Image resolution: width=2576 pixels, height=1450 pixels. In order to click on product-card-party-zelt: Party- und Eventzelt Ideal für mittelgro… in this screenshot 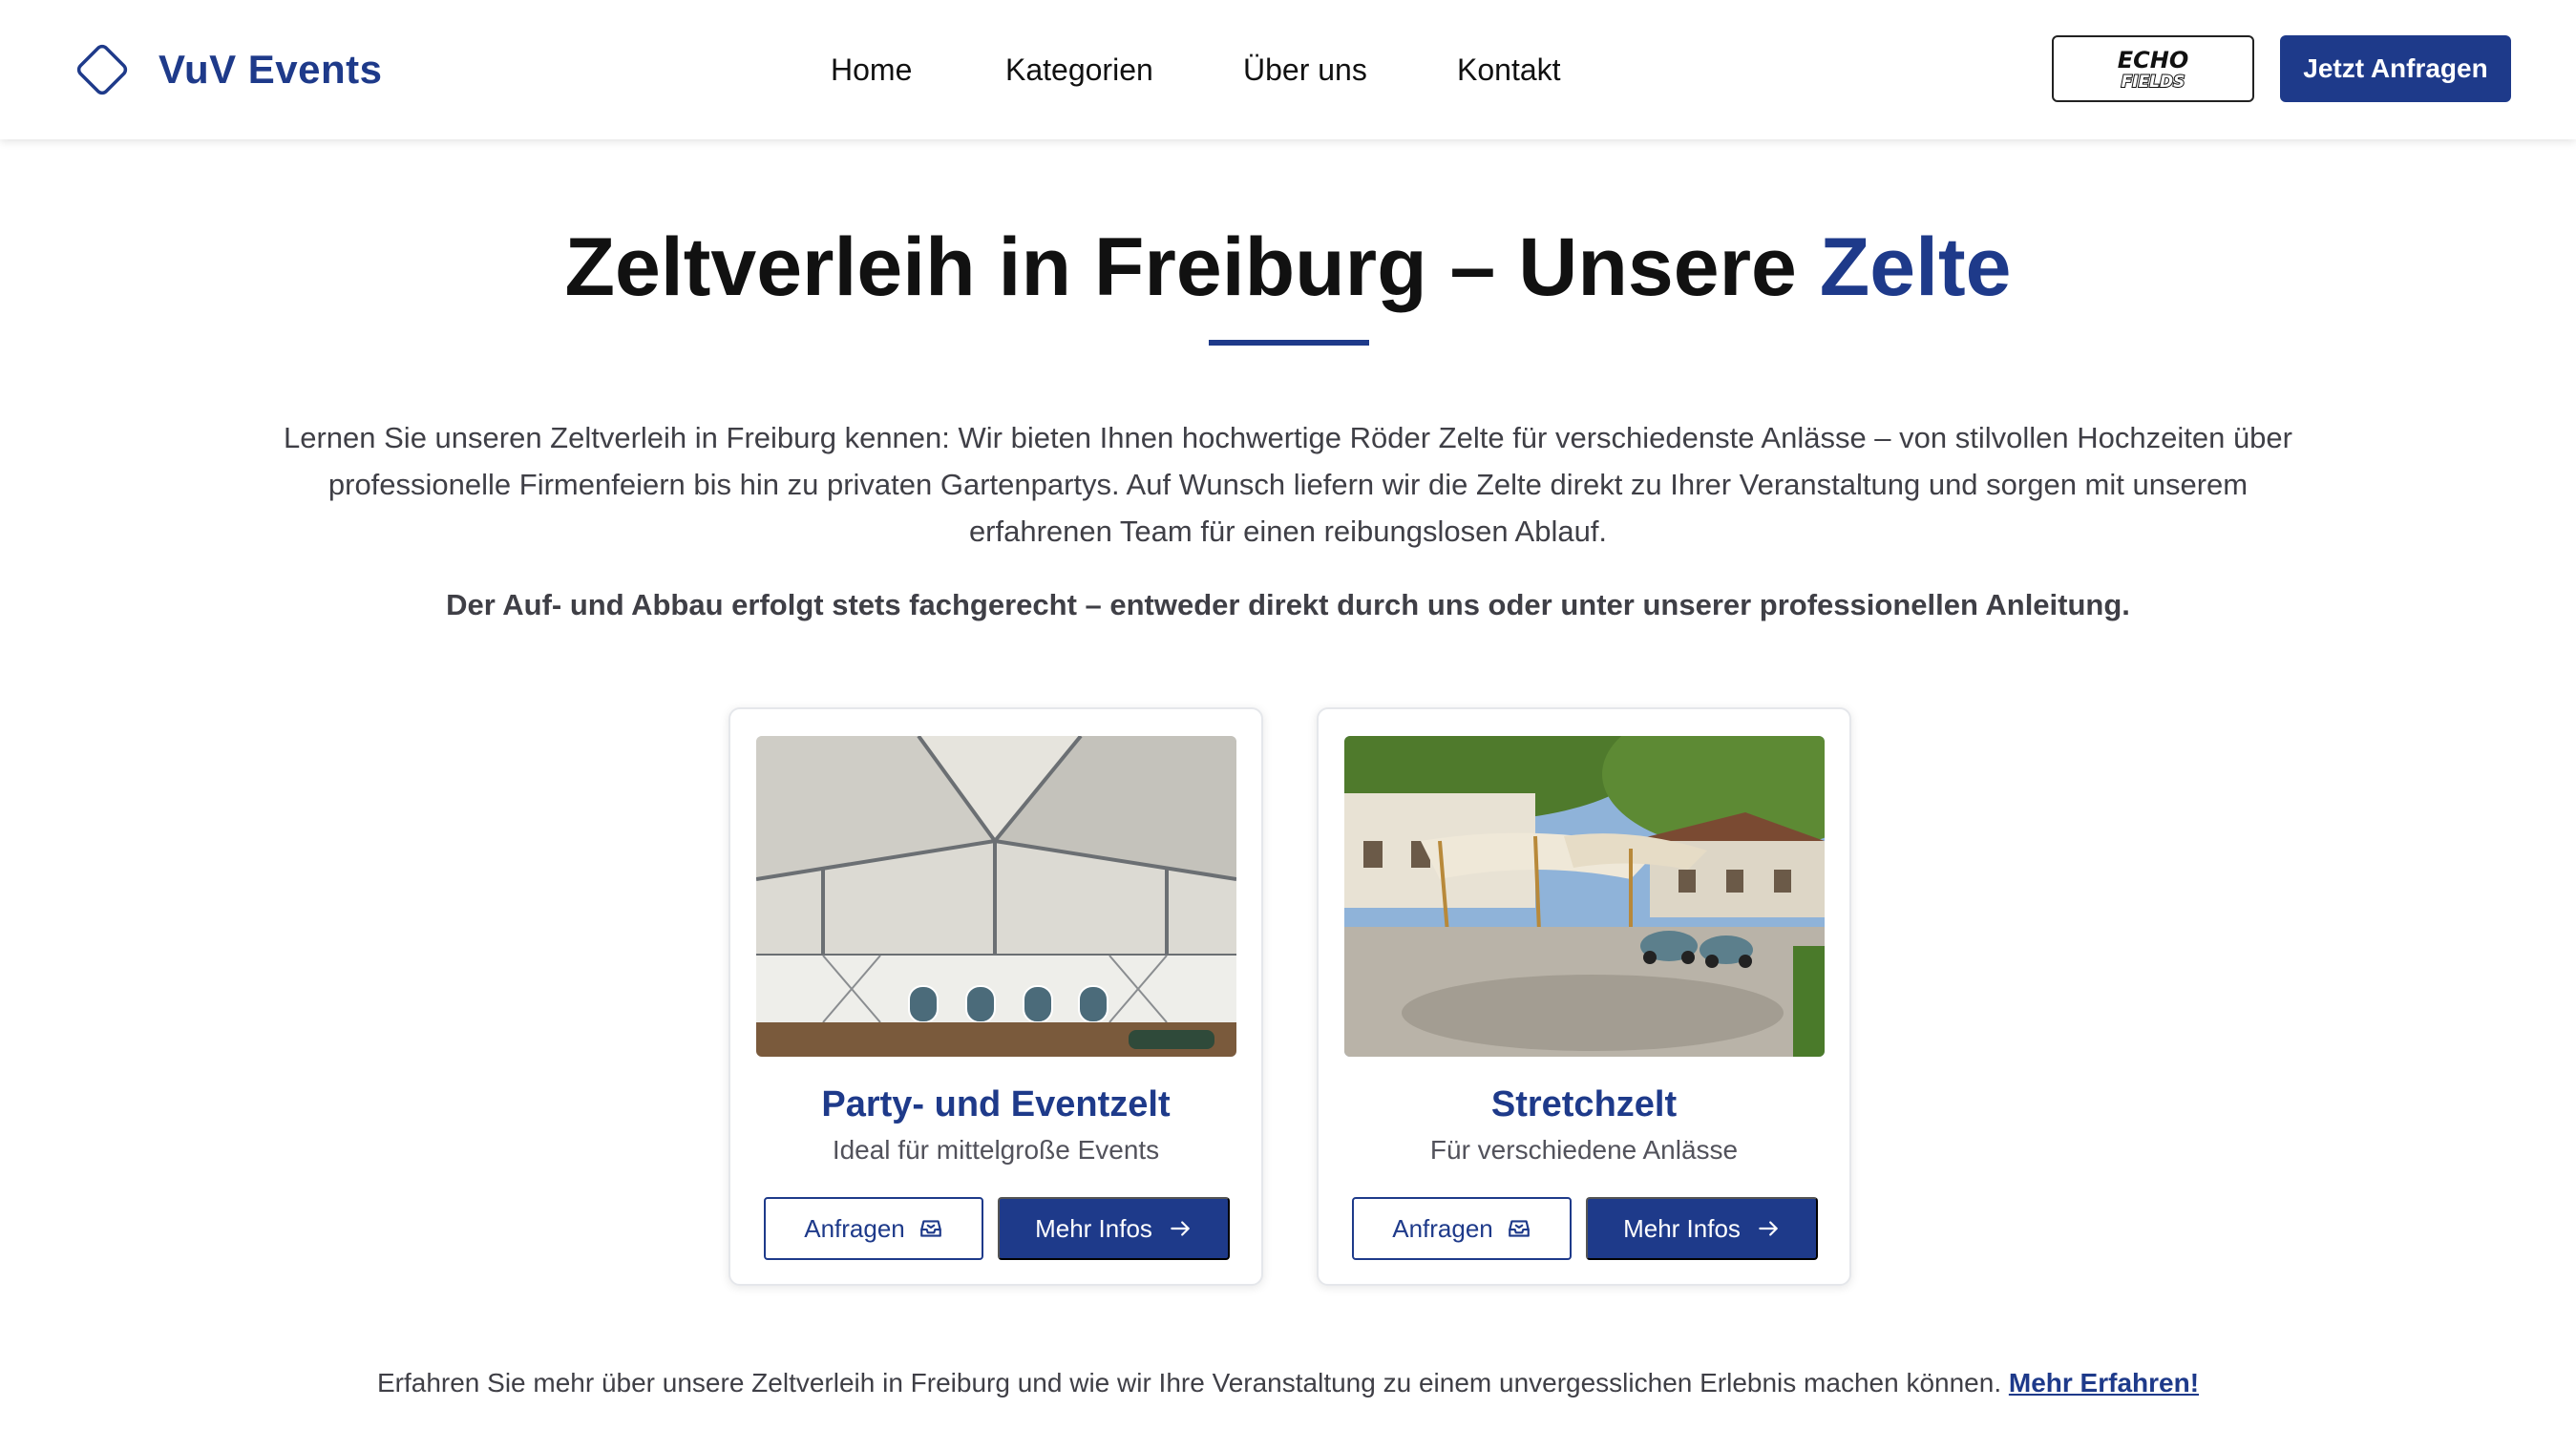, I will do `click(995, 997)`.